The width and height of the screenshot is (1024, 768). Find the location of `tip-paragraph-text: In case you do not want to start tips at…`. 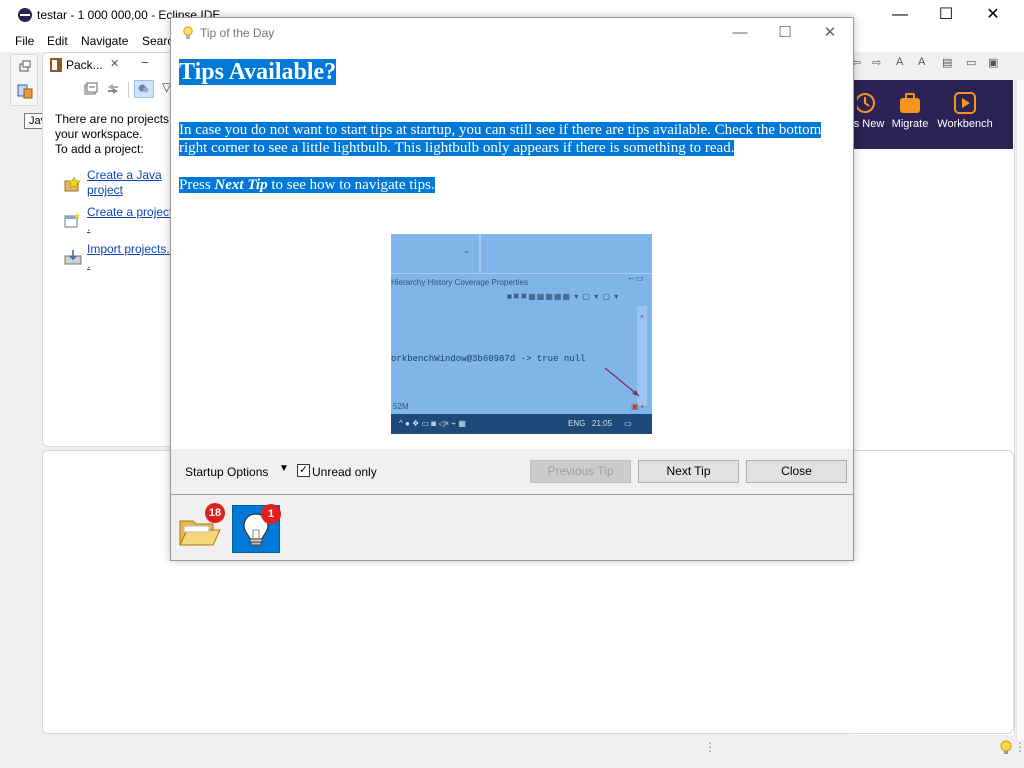

tip-paragraph-text: In case you do not want to start tips at… is located at coordinates (500, 139).